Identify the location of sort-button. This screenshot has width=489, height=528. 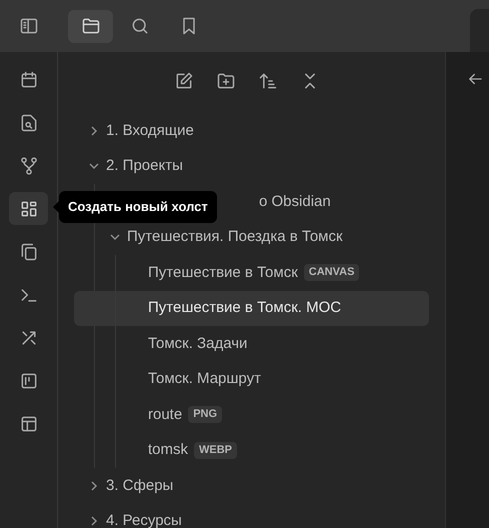
(268, 81).